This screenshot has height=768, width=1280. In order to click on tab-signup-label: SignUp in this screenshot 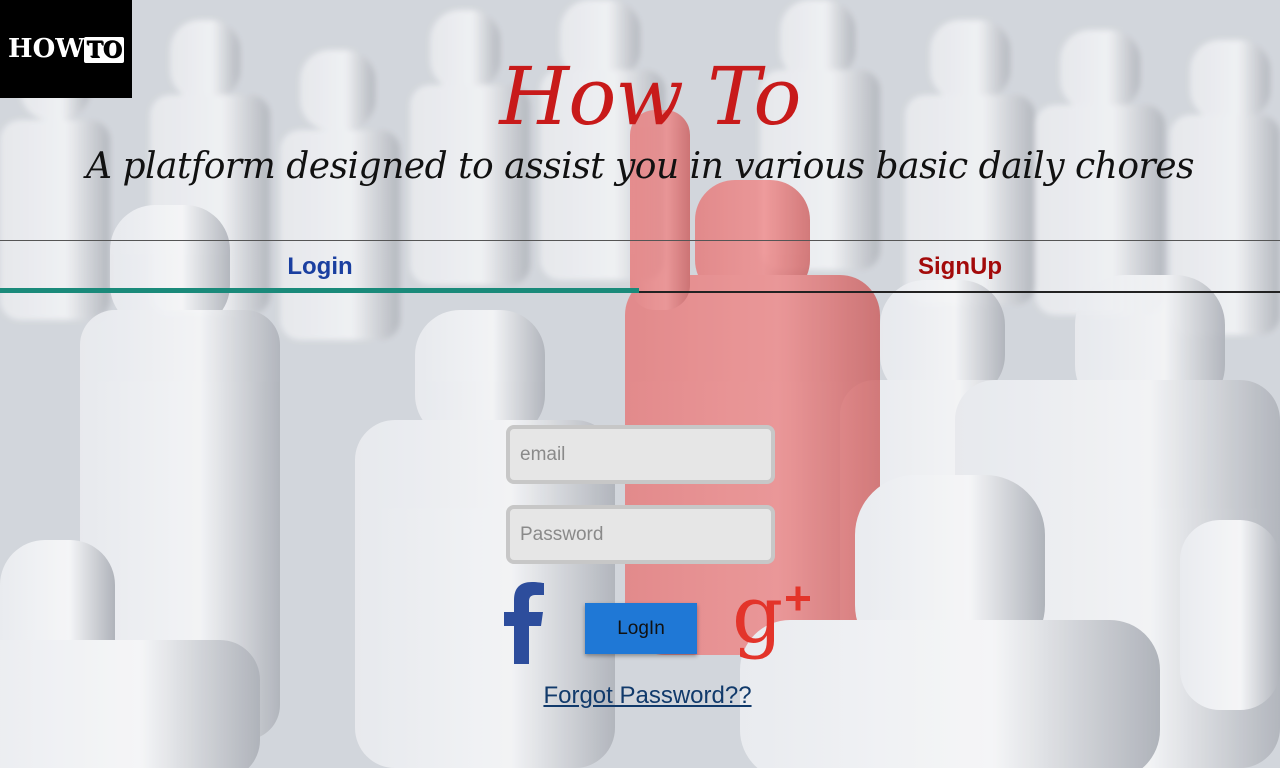, I will do `click(960, 266)`.